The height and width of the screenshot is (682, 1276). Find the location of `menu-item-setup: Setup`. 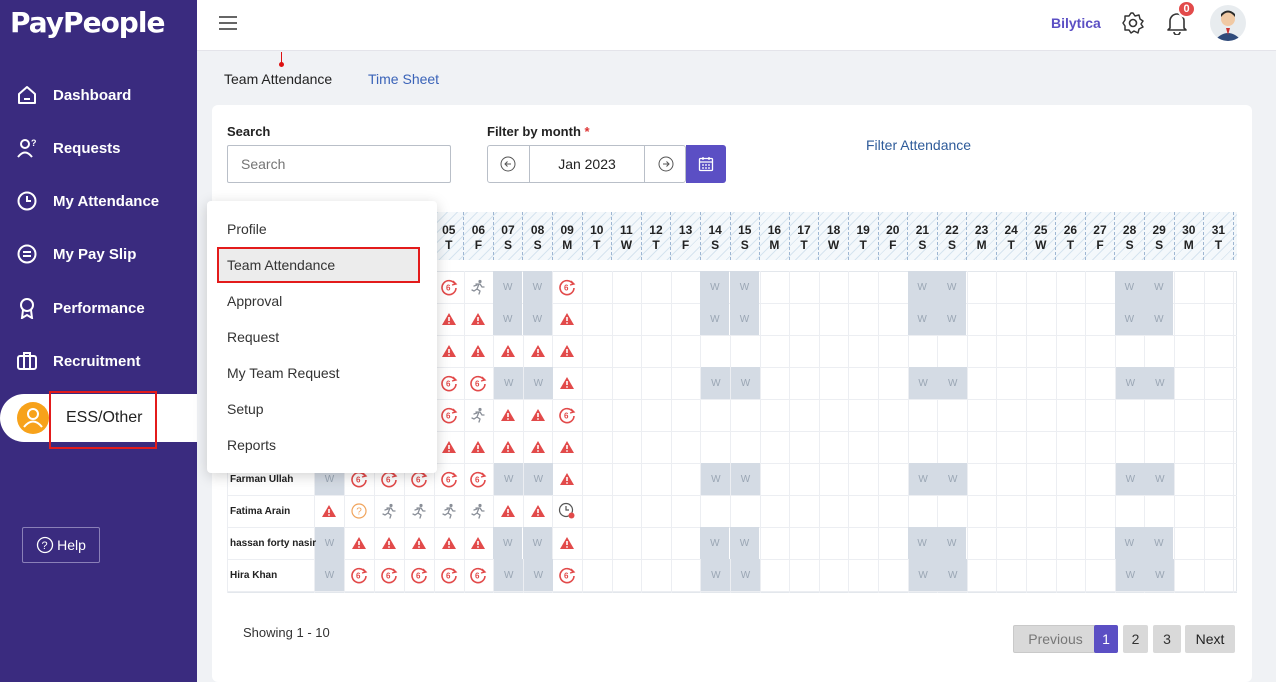

menu-item-setup: Setup is located at coordinates (245, 409).